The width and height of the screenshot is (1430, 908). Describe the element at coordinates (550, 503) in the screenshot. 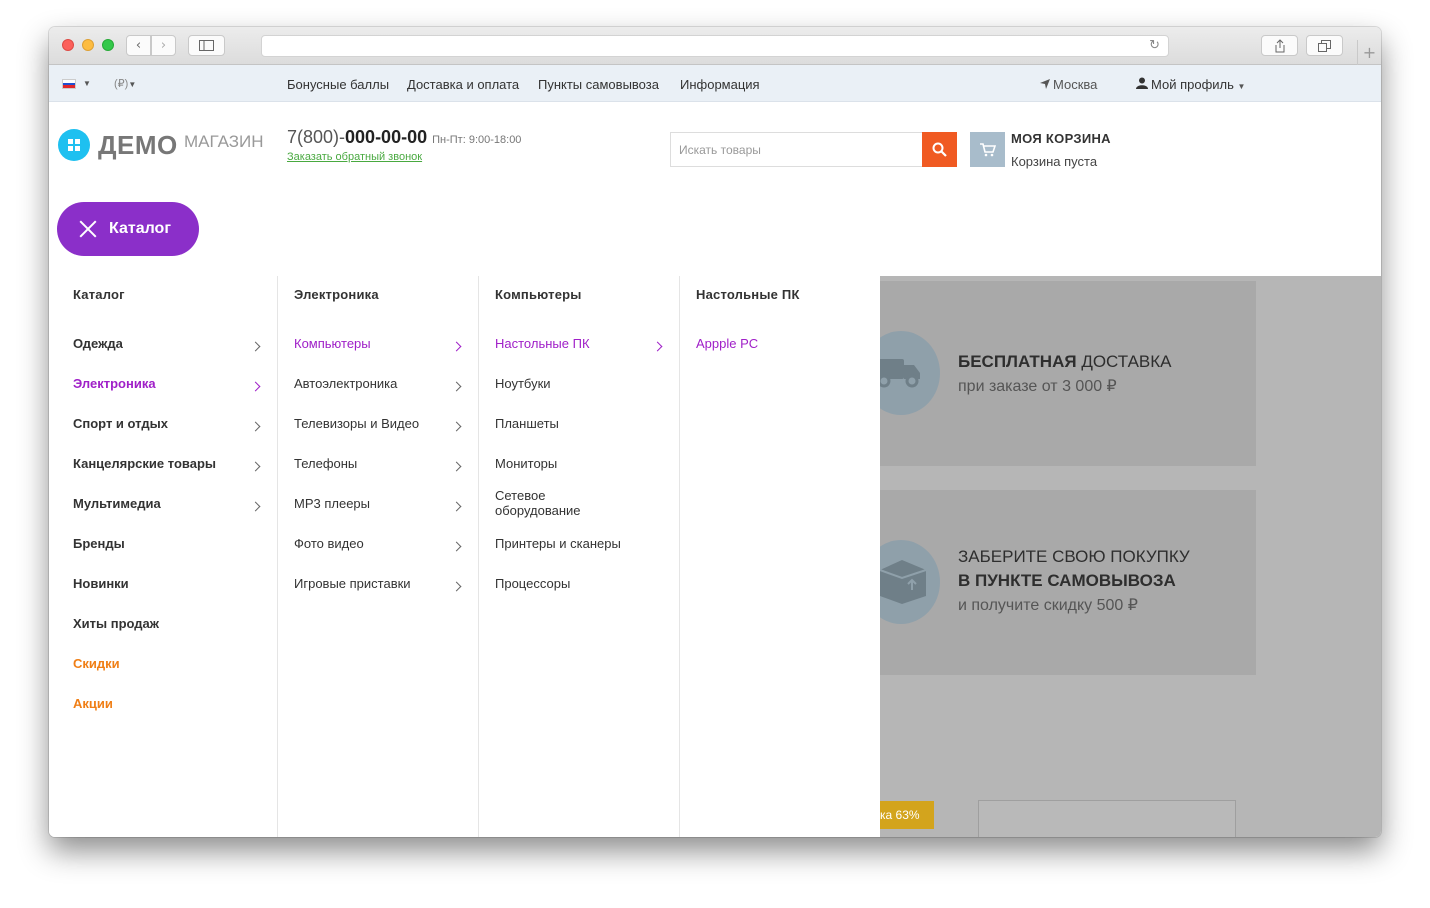

I see `menu-item-network: Сетевое оборудование` at that location.